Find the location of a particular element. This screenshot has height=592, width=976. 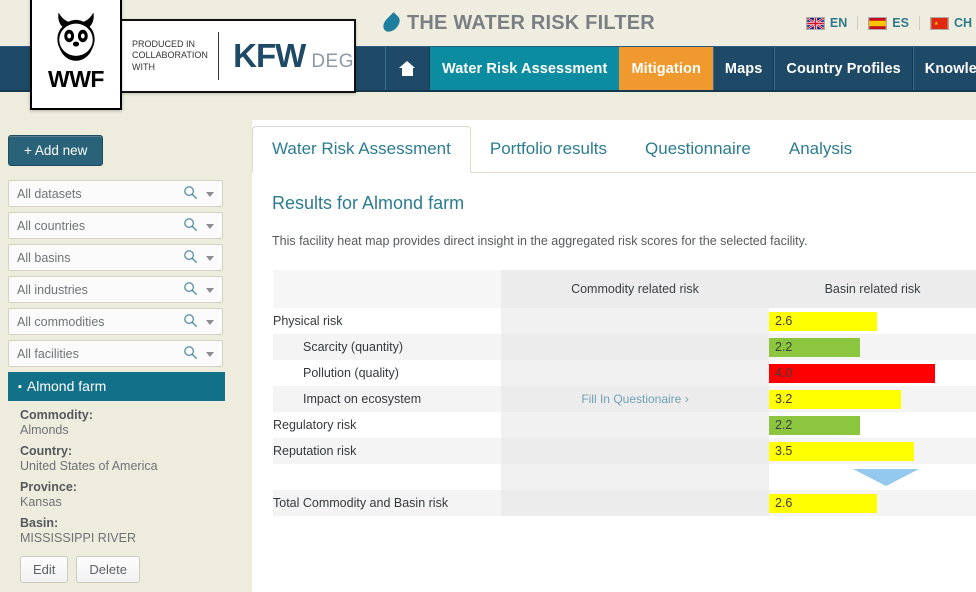

detail-key-basin: Basin: is located at coordinates (39, 523).